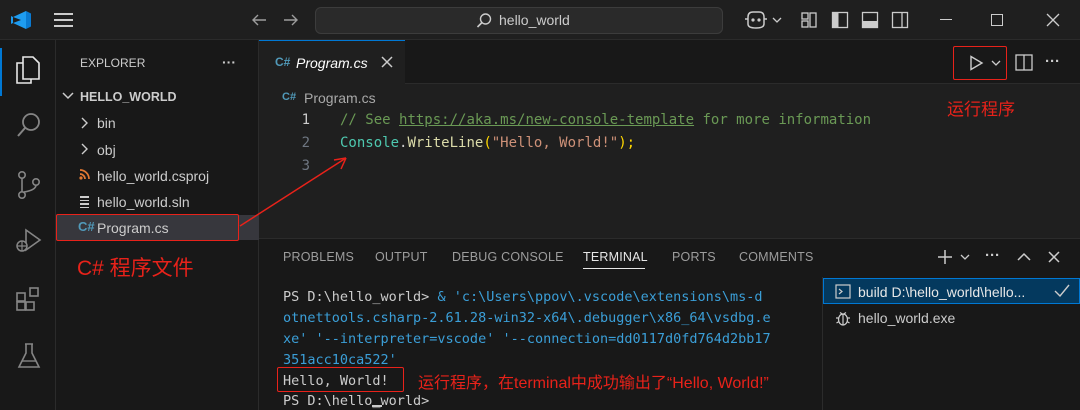 The height and width of the screenshot is (410, 1080). What do you see at coordinates (28, 70) in the screenshot?
I see `explorer-icon` at bounding box center [28, 70].